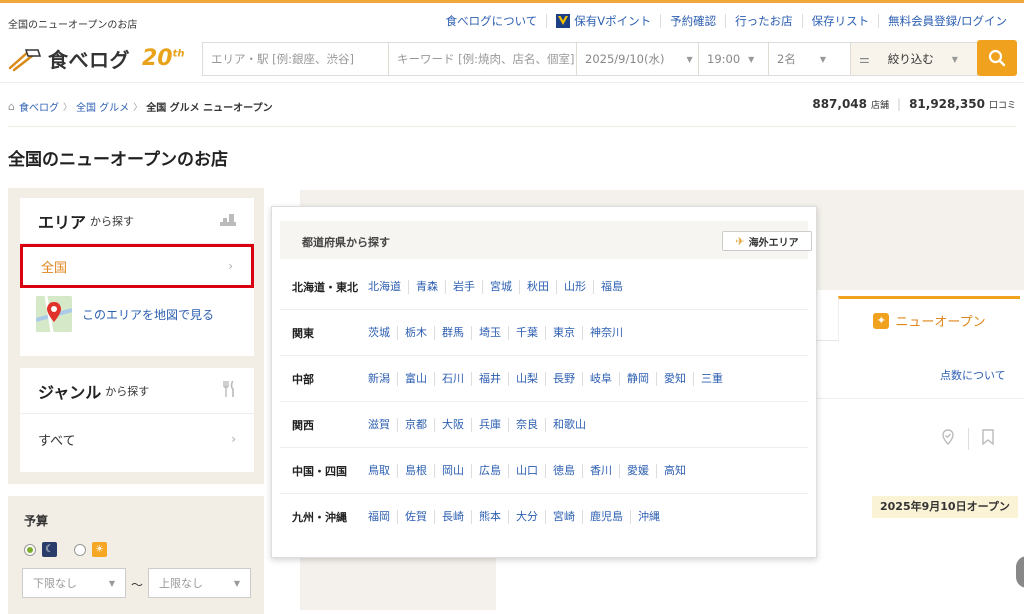  I want to click on pref-link: 熊本, so click(489, 517).